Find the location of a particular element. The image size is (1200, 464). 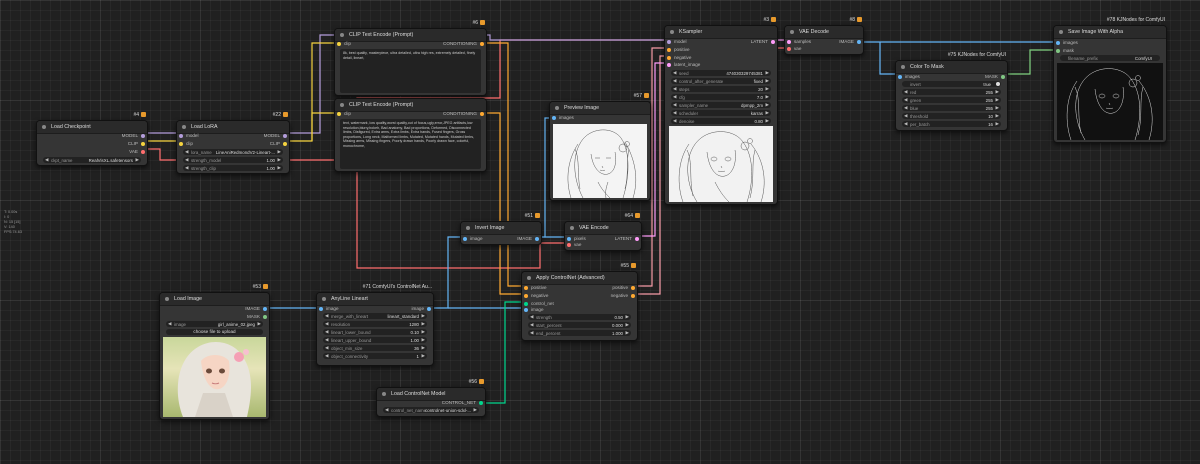

widget-image-select: ◀ image girl_anime_02.jpeg ▶ is located at coordinates (214, 324).